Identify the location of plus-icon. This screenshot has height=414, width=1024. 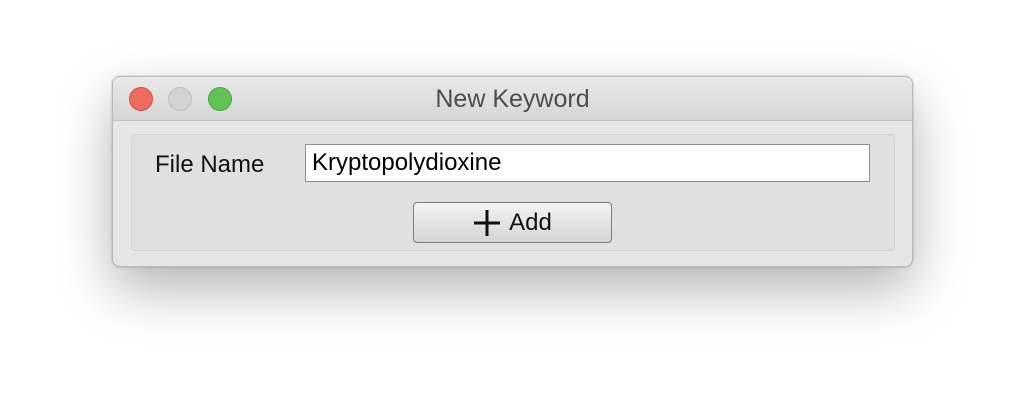
(487, 223).